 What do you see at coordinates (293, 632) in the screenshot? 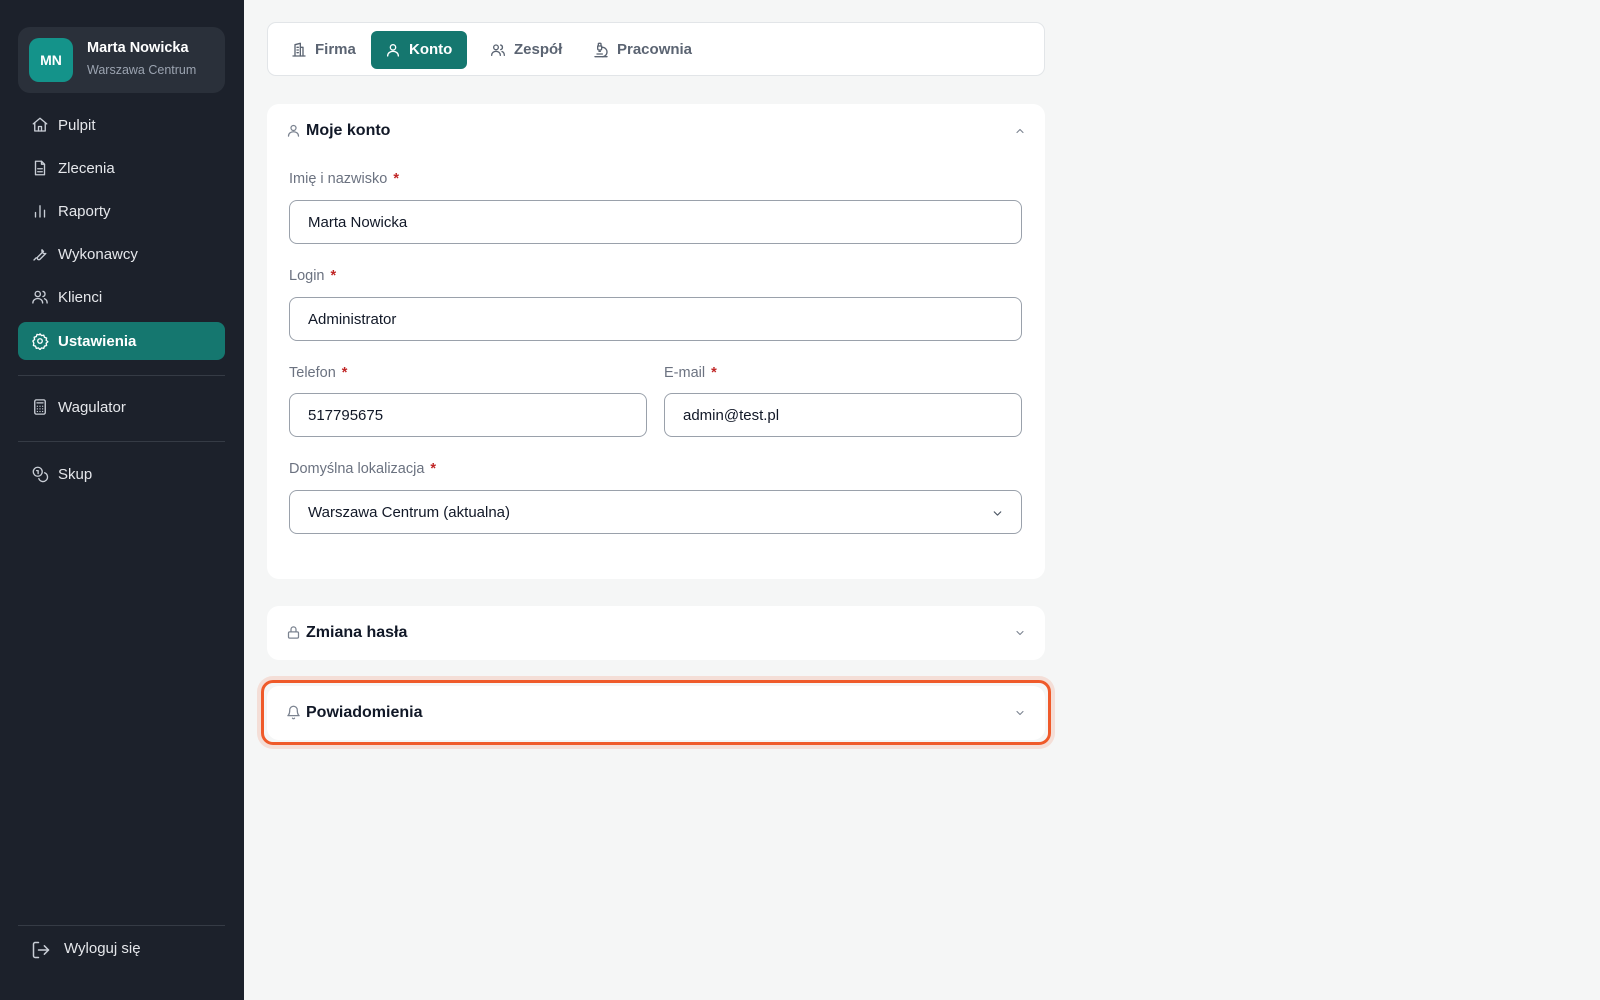
I see `lock-icon` at bounding box center [293, 632].